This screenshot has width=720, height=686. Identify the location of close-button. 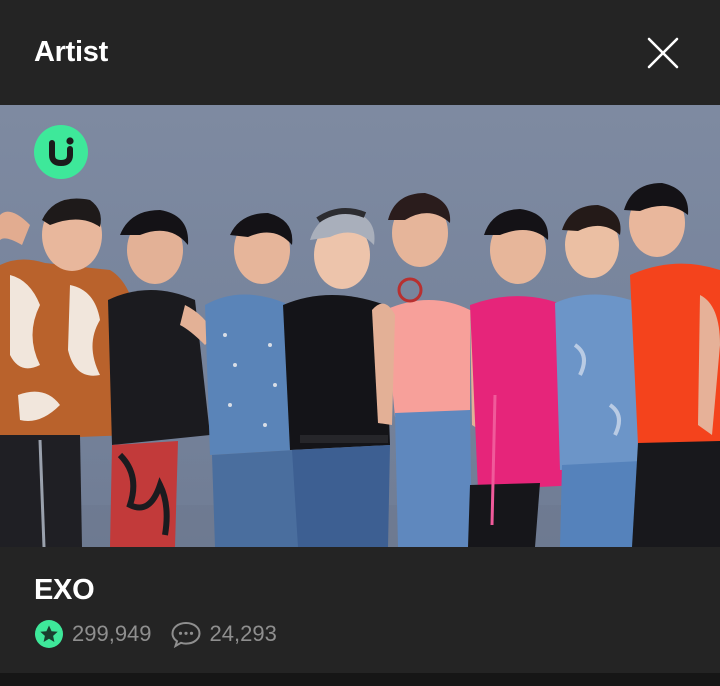
(663, 53).